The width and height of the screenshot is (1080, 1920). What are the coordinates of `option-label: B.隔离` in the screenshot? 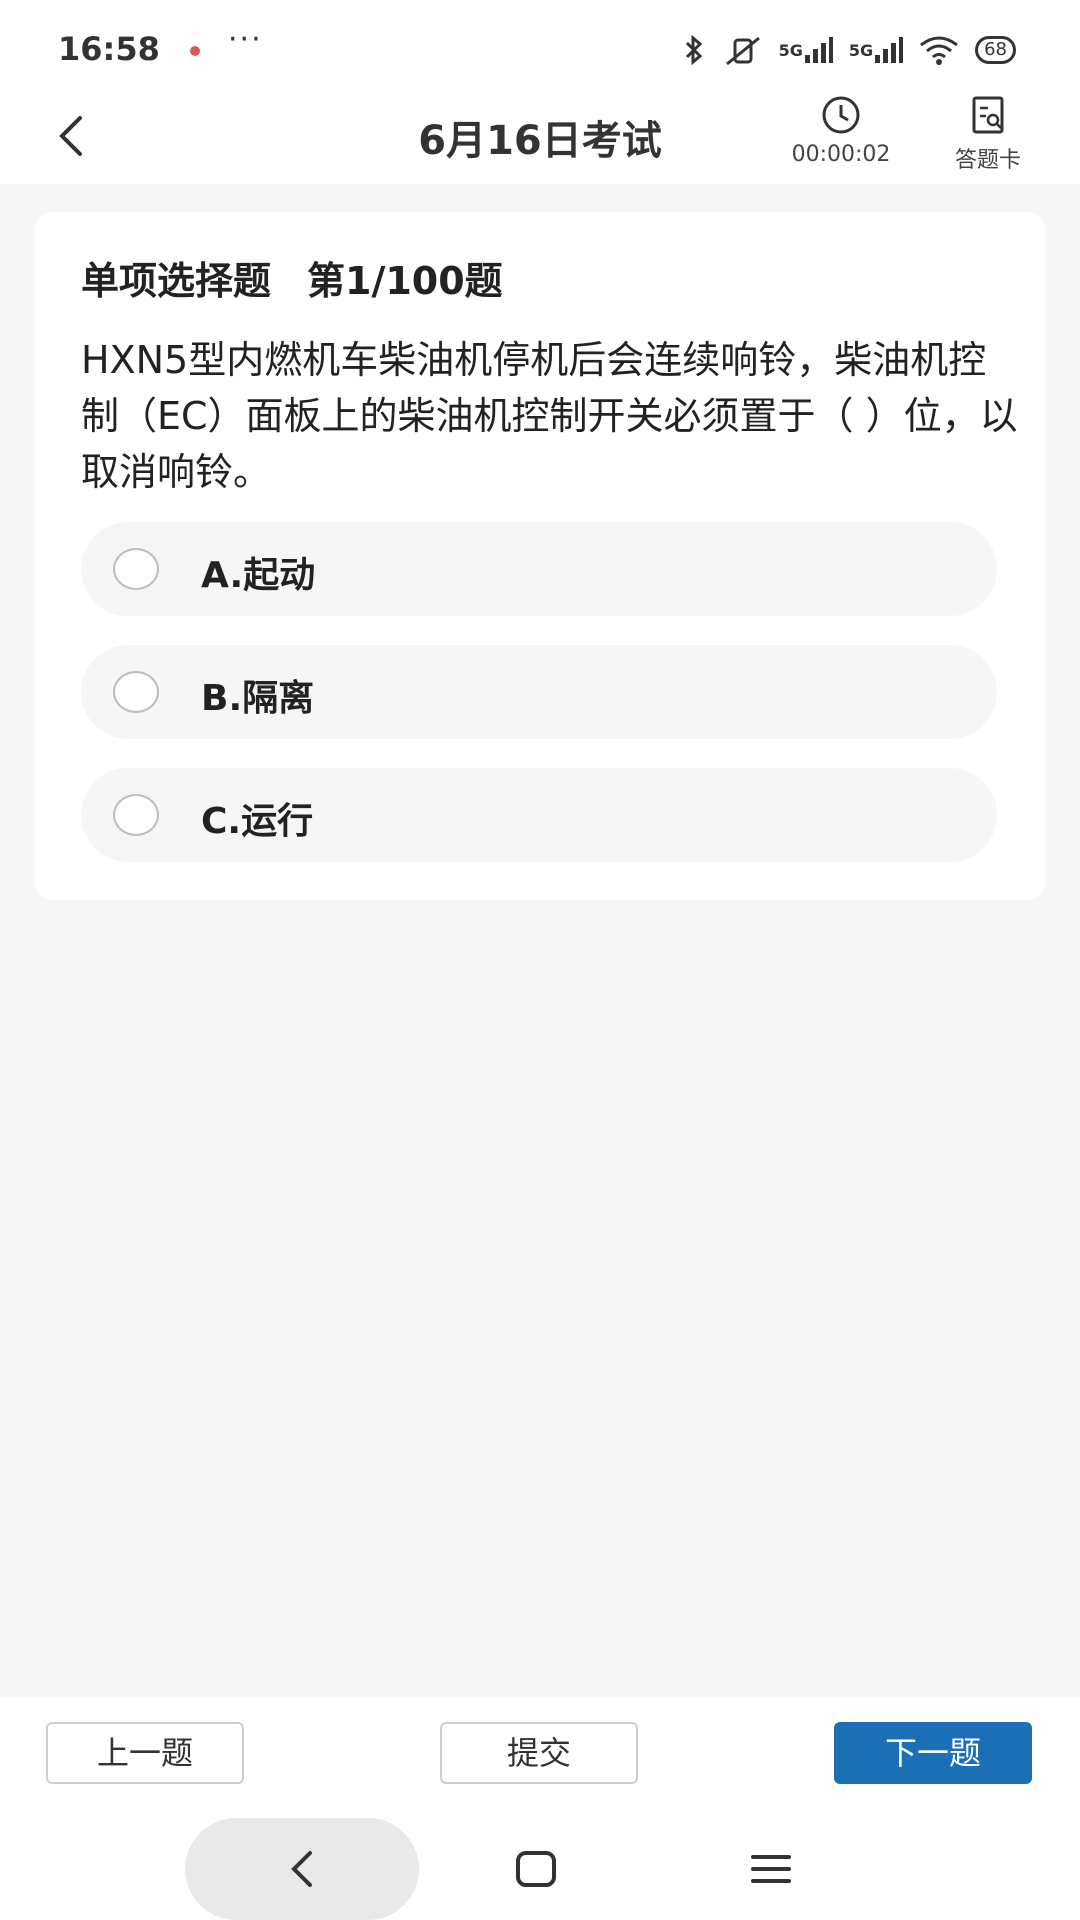 It's located at (258, 698).